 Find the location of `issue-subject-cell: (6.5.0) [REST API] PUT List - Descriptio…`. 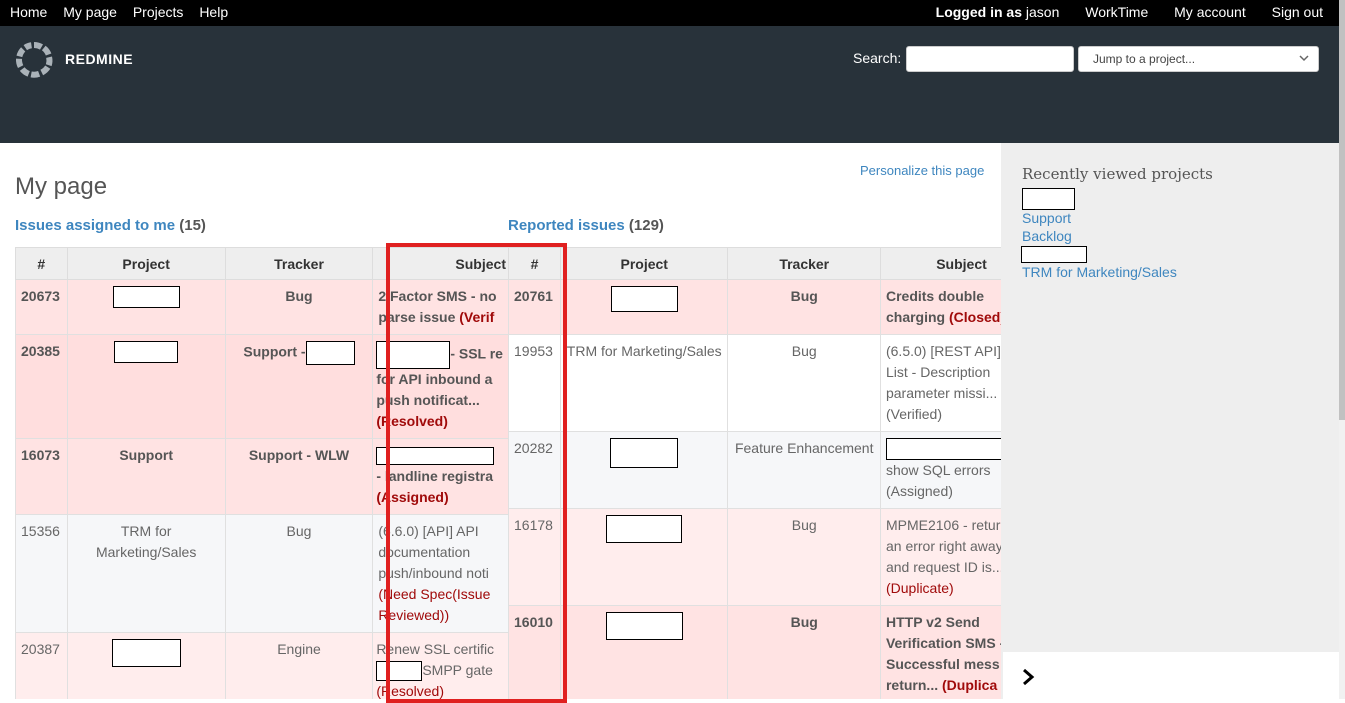

issue-subject-cell: (6.5.0) [REST API] PUT List - Descriptio… is located at coordinates (940, 383).